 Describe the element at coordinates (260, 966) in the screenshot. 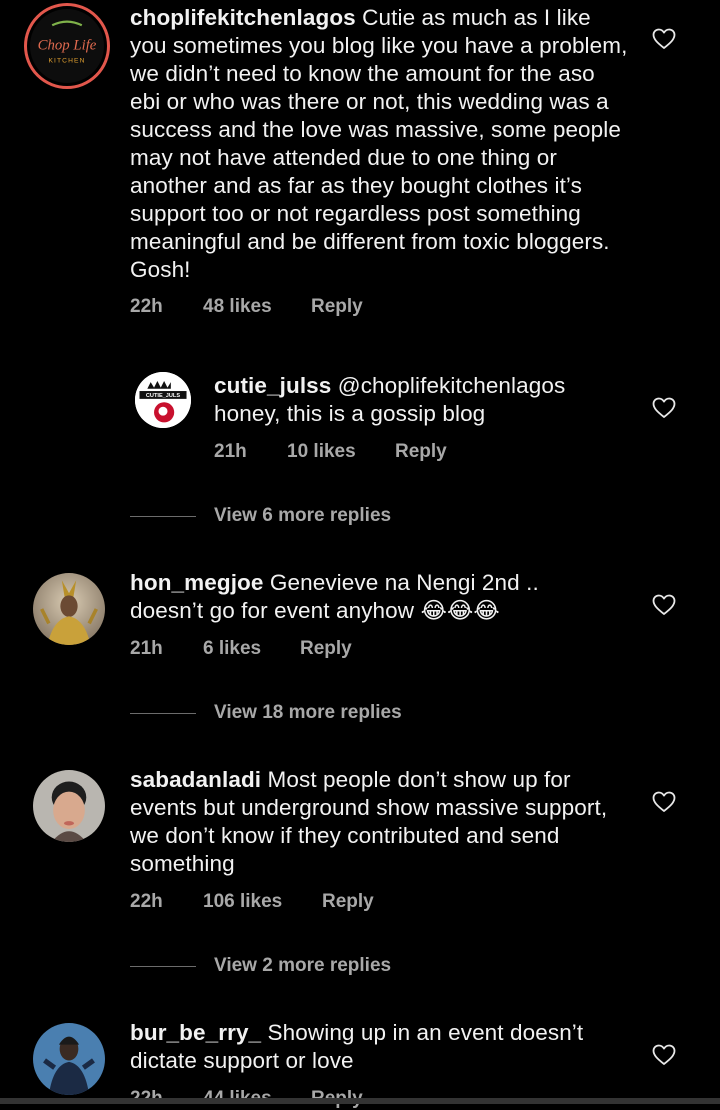

I see `view-more-replies: View 2 more replies` at that location.